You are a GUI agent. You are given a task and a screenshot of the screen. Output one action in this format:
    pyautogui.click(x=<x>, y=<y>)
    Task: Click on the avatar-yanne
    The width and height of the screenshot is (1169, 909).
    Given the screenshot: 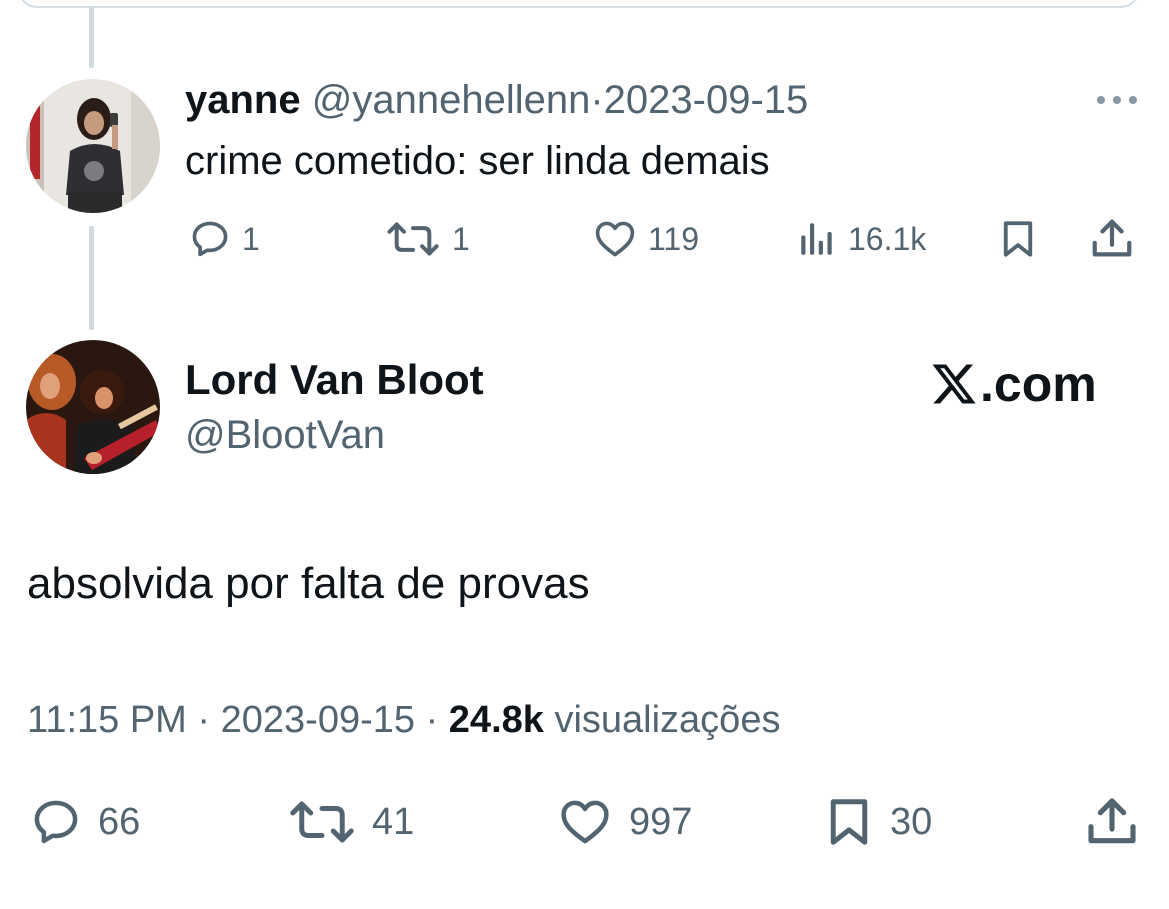 What is the action you would take?
    pyautogui.click(x=93, y=146)
    